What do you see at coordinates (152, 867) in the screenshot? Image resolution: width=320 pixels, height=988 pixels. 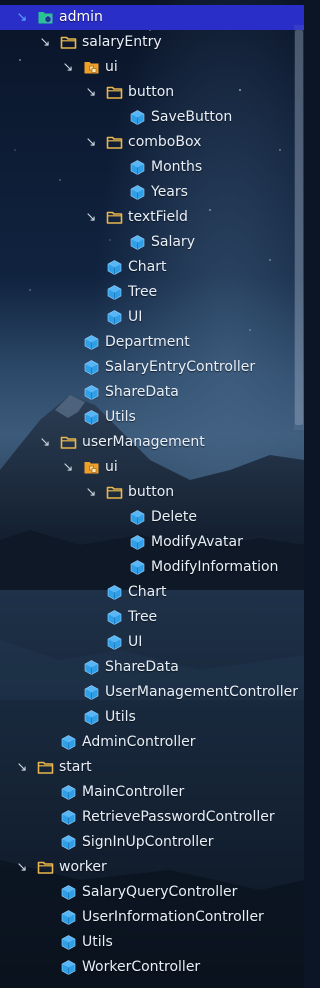 I see `tree-row: ↘ worker` at bounding box center [152, 867].